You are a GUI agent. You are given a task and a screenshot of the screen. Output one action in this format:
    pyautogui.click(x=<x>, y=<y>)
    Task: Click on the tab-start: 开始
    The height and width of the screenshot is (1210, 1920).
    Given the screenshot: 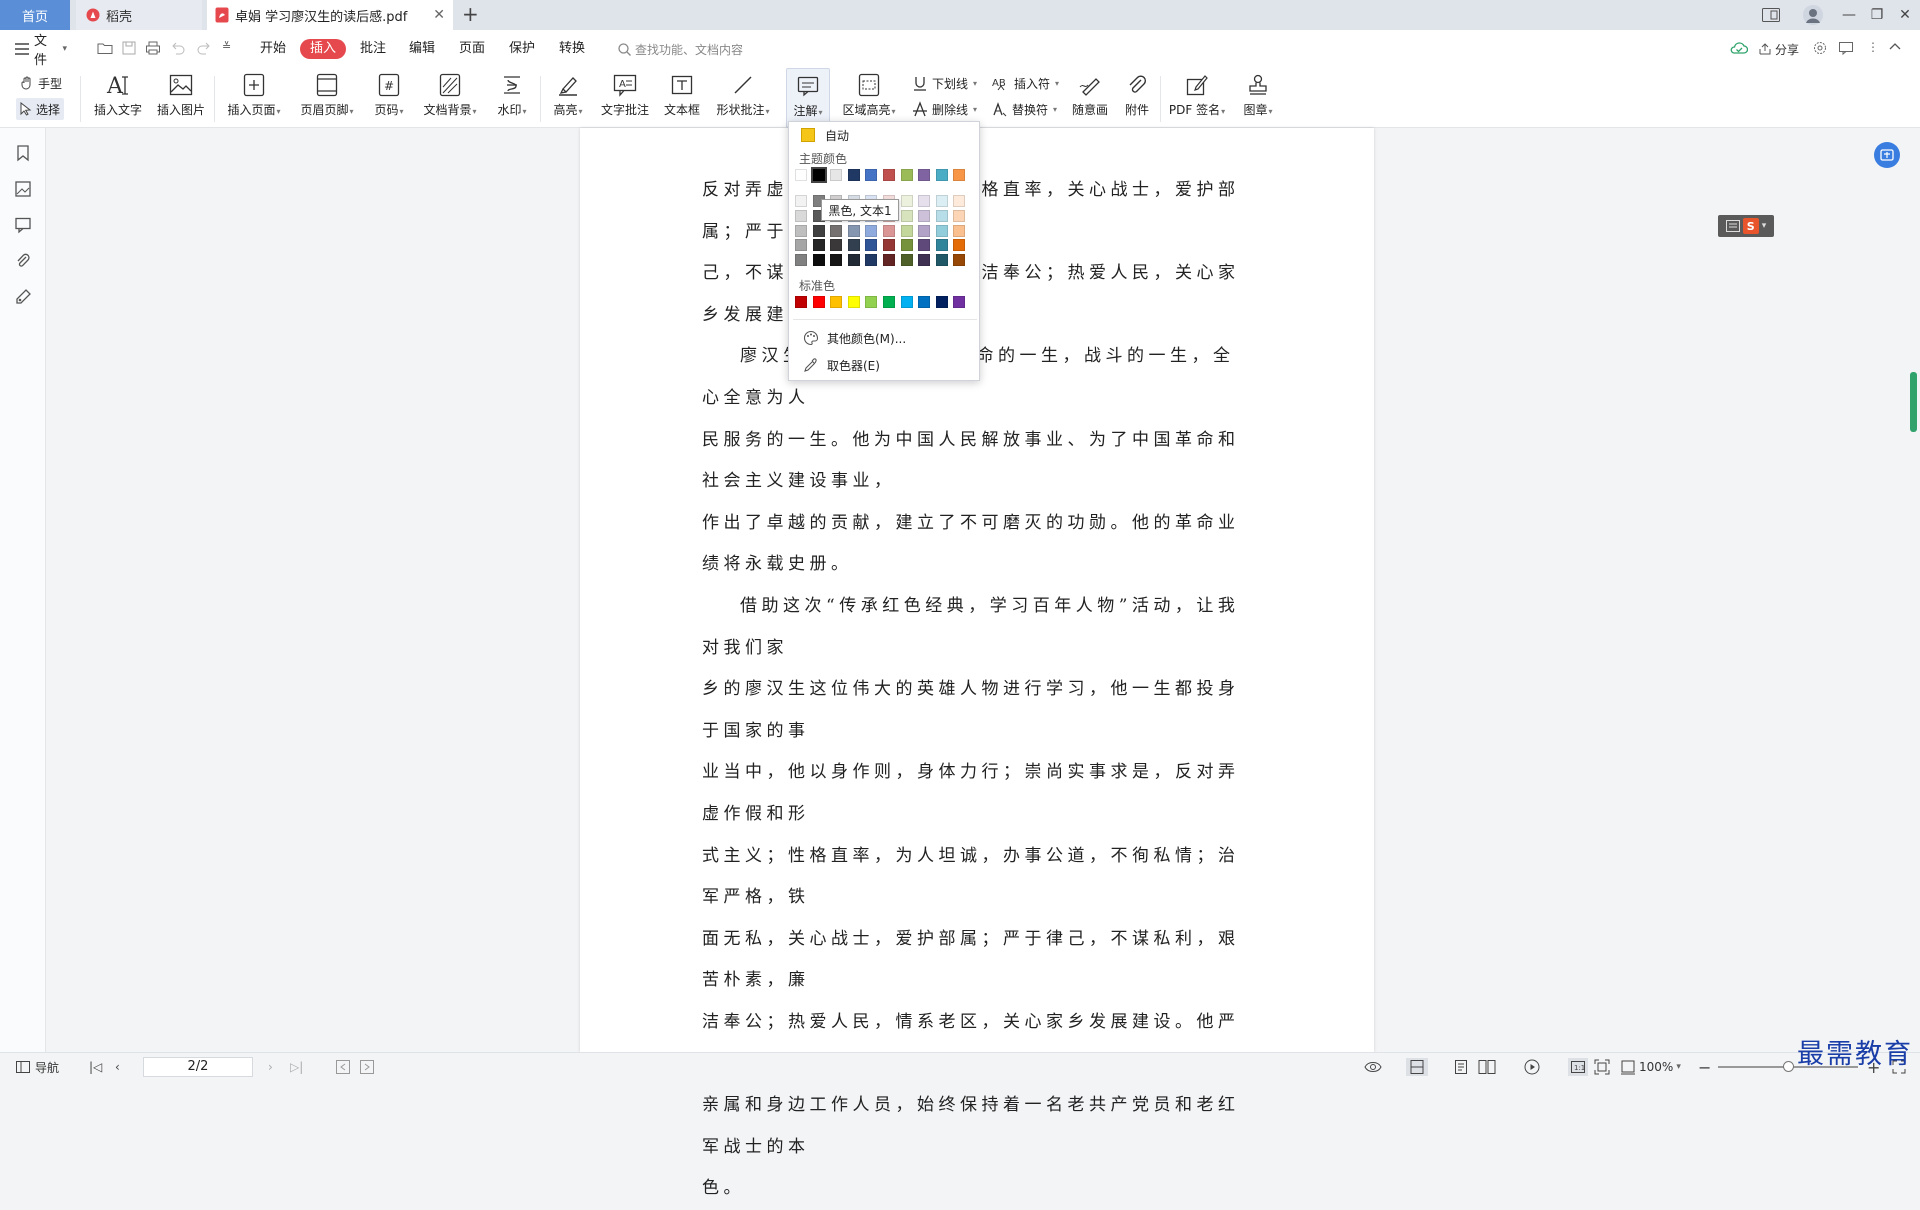 What is the action you would take?
    pyautogui.click(x=273, y=49)
    